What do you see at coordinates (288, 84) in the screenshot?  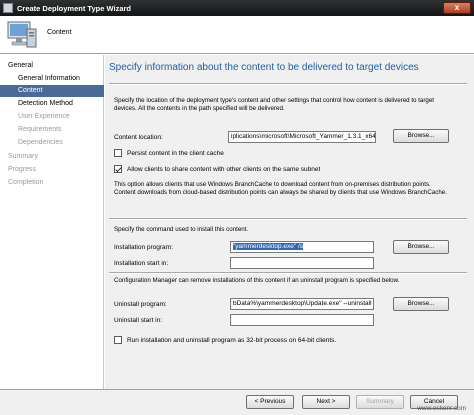 I see `title-divider` at bounding box center [288, 84].